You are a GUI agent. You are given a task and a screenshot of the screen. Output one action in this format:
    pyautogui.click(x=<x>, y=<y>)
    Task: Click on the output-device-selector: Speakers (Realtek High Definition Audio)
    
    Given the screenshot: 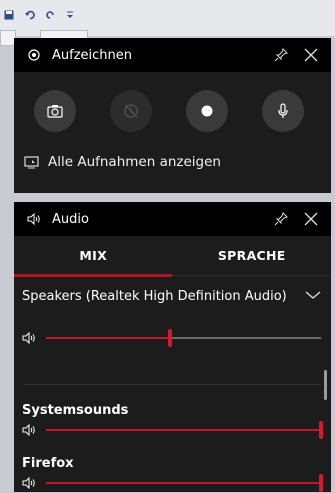 What is the action you would take?
    pyautogui.click(x=172, y=290)
    